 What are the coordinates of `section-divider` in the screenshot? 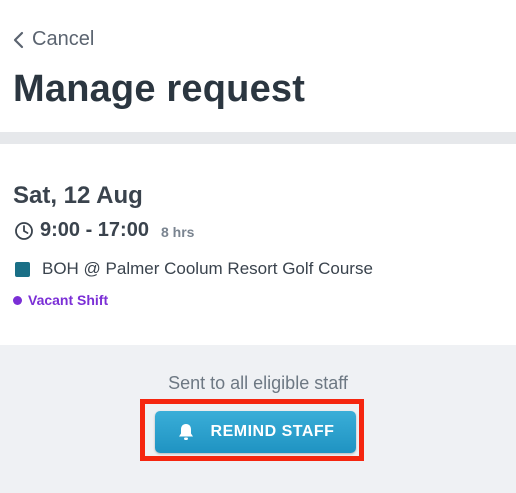 It's located at (258, 138).